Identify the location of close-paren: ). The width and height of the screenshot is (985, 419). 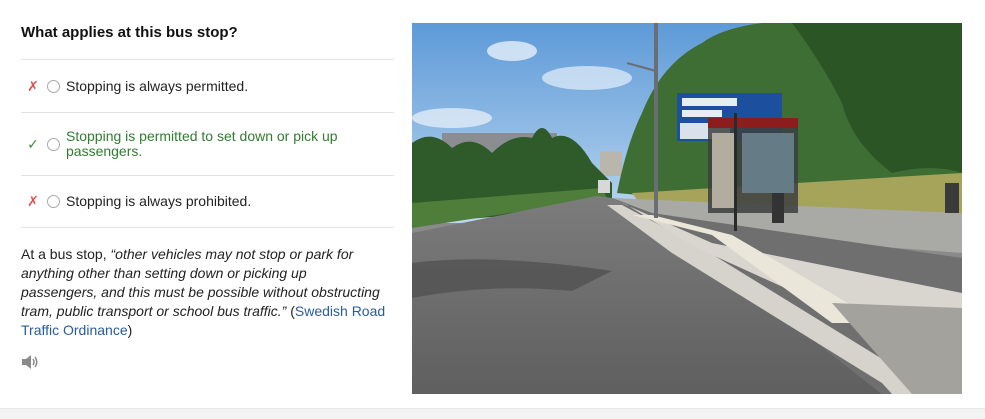
(130, 330).